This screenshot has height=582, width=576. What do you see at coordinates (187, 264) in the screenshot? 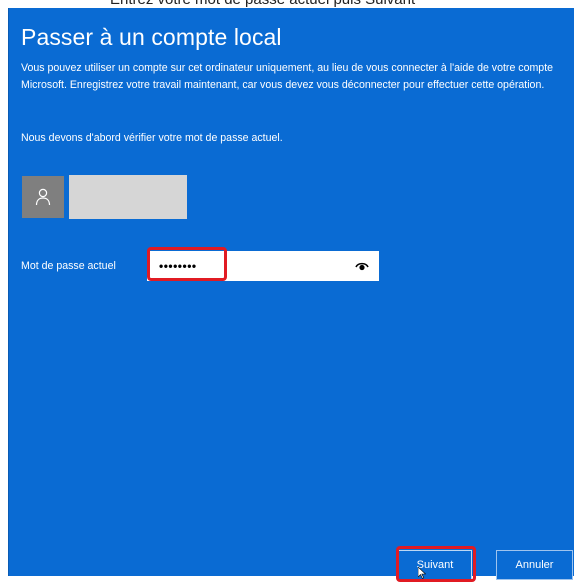
I see `password-highlight-box` at bounding box center [187, 264].